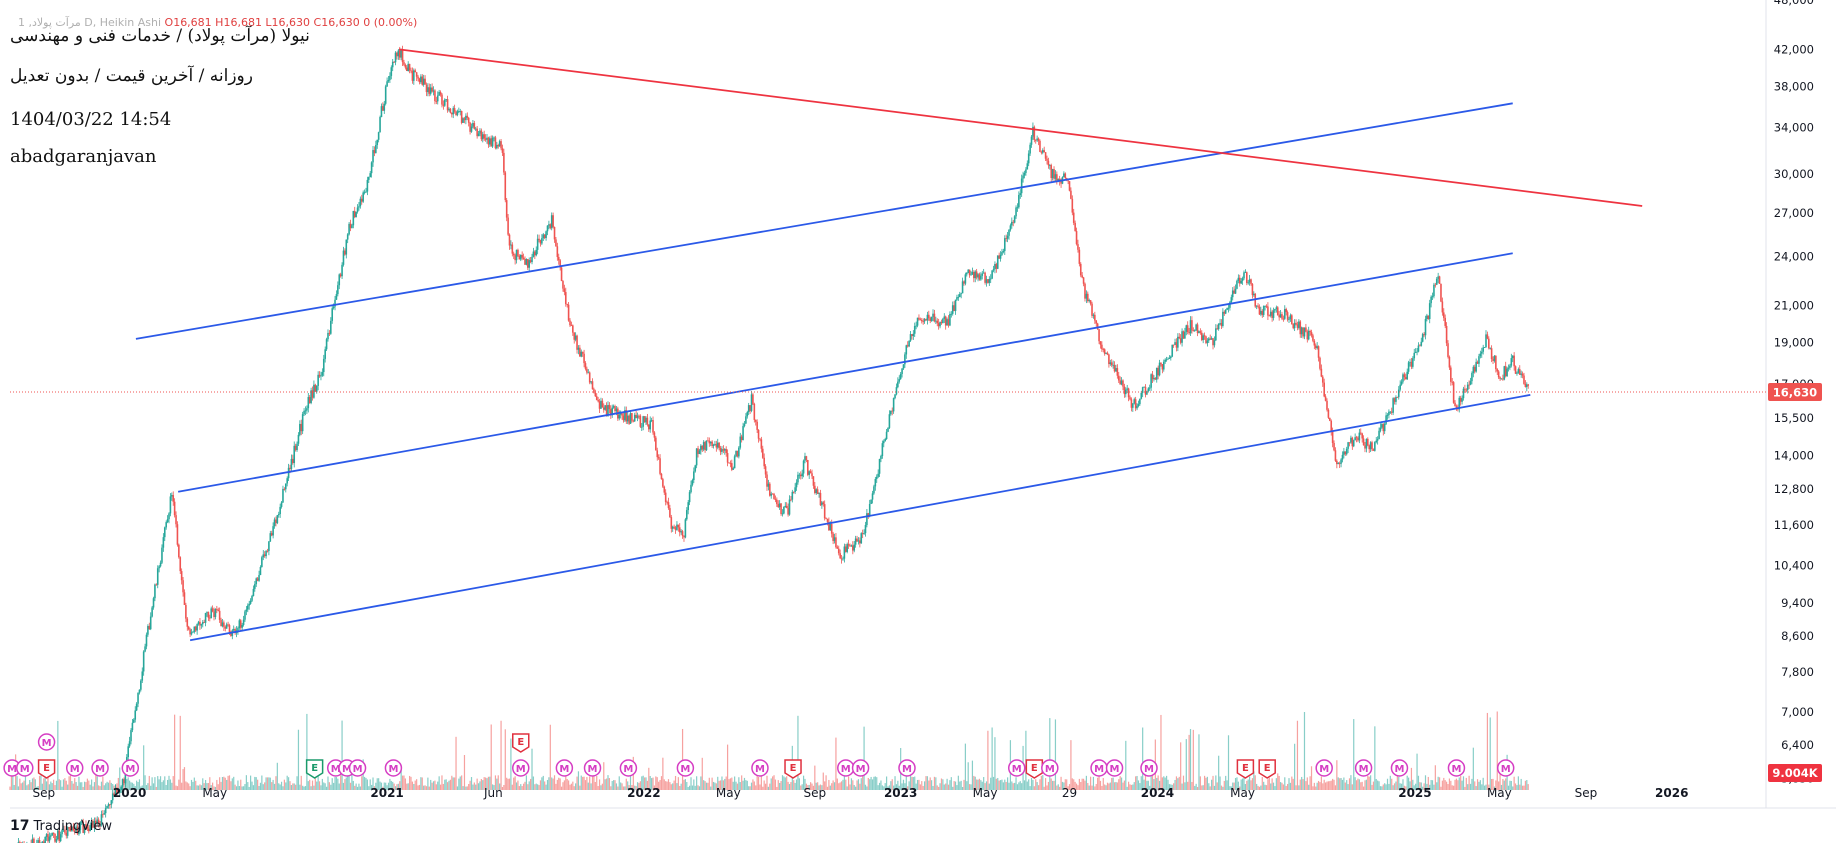  I want to click on tradingview-logo: 17 TradingView, so click(61, 826).